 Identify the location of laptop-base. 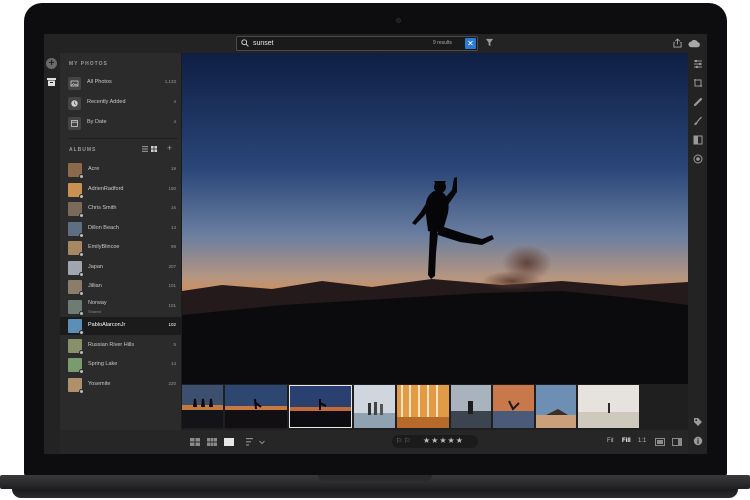
(375, 487).